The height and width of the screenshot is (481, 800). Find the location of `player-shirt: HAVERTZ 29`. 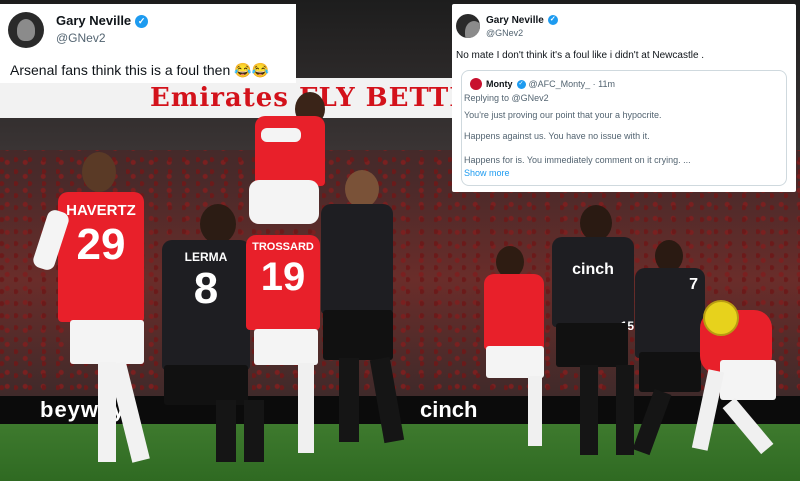

player-shirt: HAVERTZ 29 is located at coordinates (101, 257).